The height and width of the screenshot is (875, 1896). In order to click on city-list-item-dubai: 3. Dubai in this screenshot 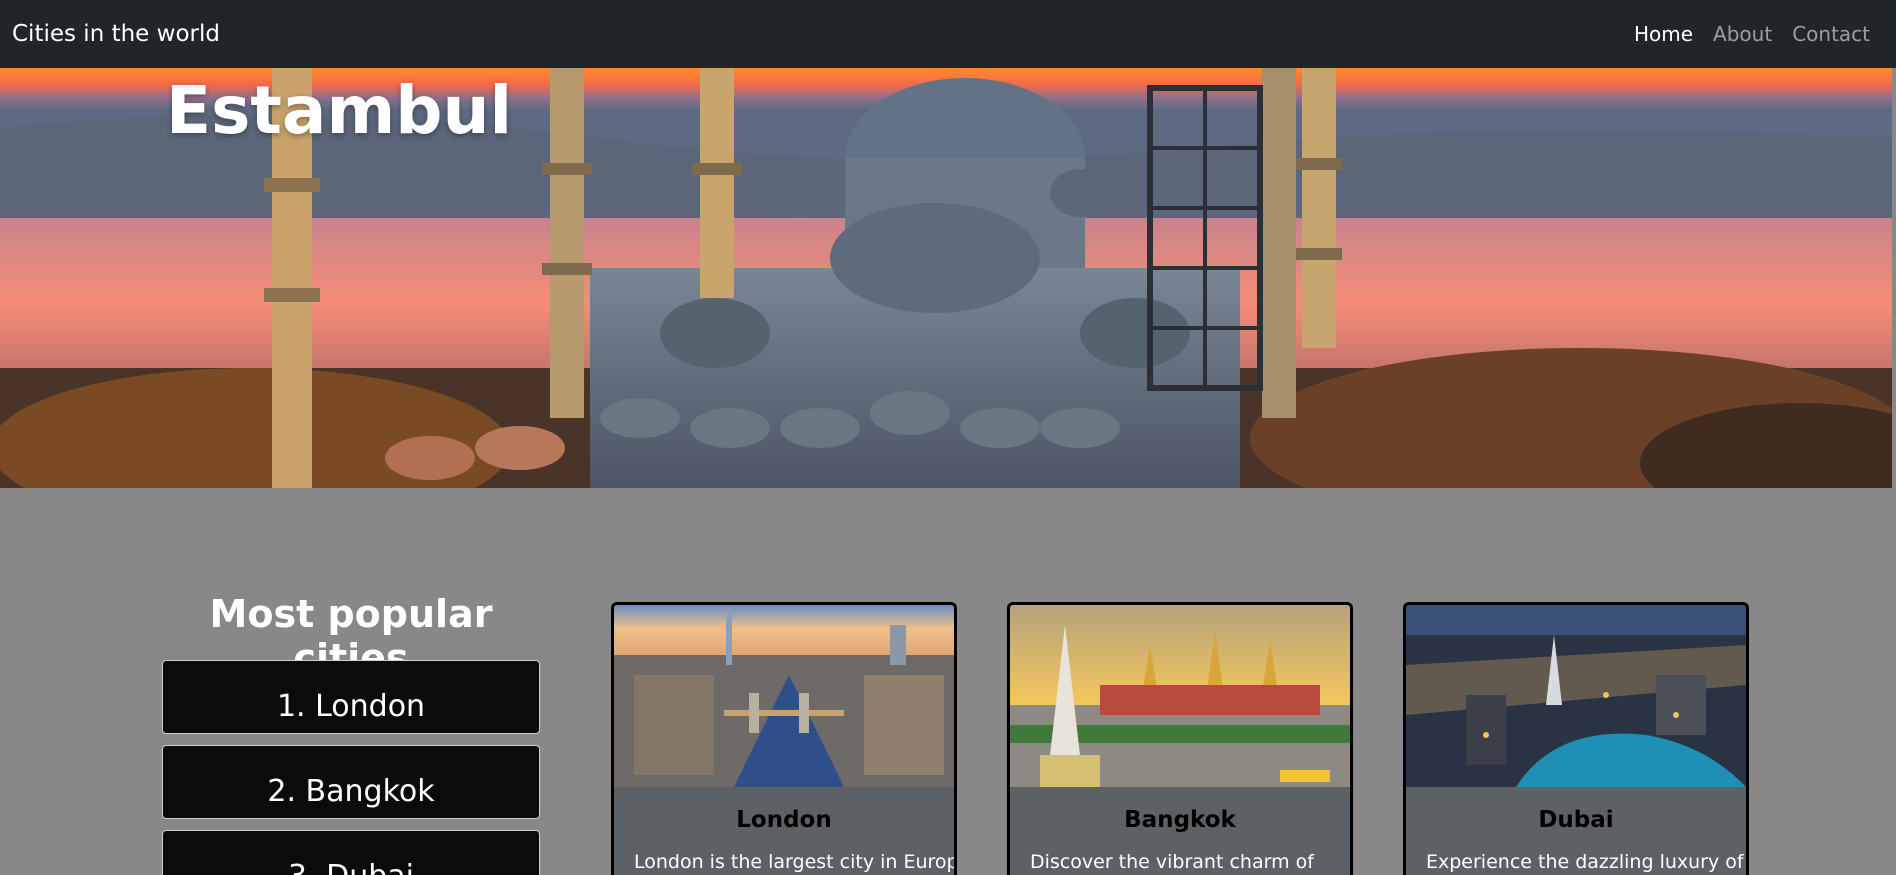, I will do `click(351, 852)`.